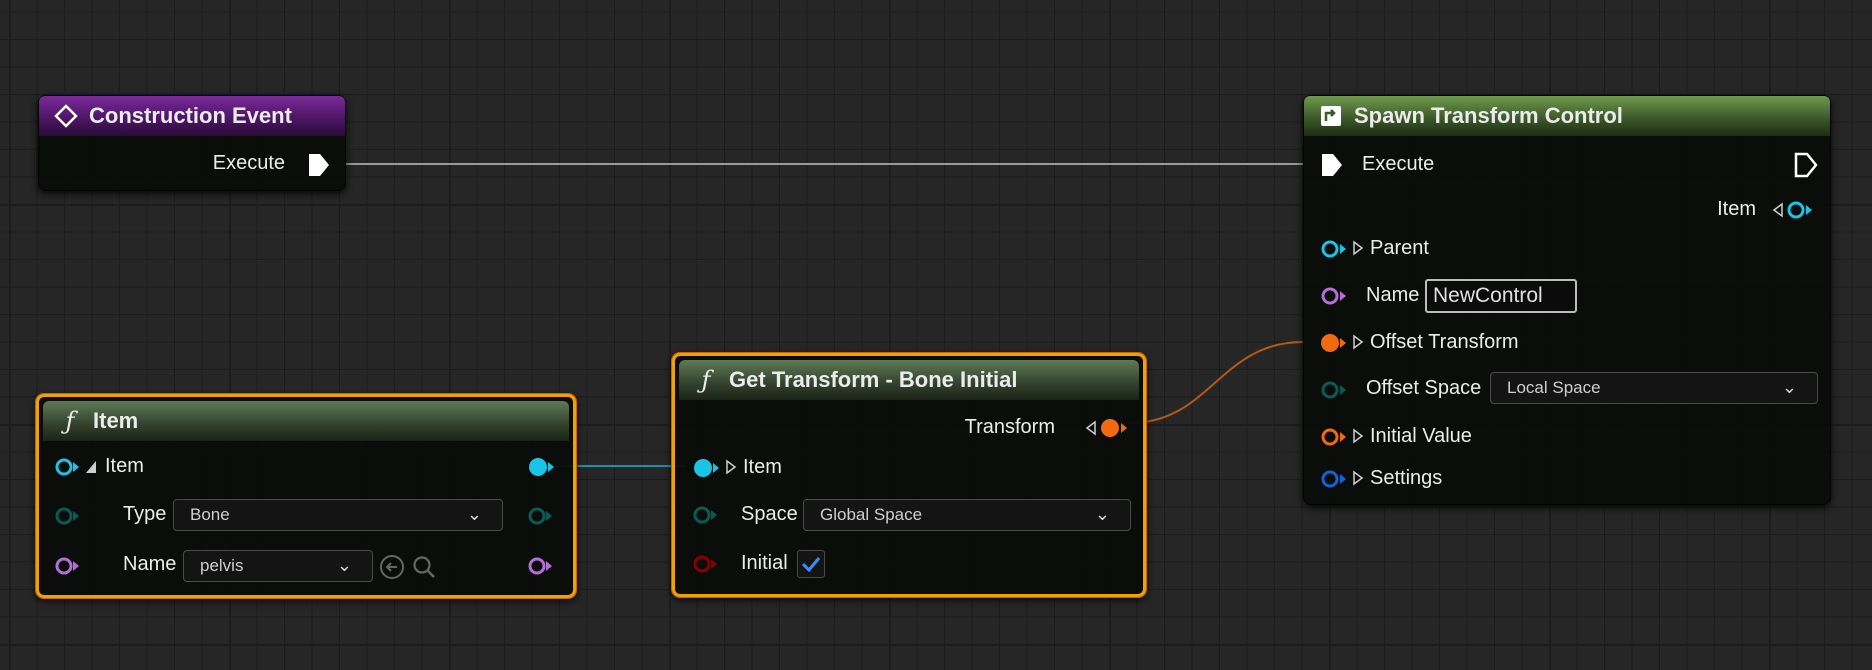 The width and height of the screenshot is (1872, 670). Describe the element at coordinates (278, 566) in the screenshot. I see `name-dropdown: pelvis ⌄` at that location.